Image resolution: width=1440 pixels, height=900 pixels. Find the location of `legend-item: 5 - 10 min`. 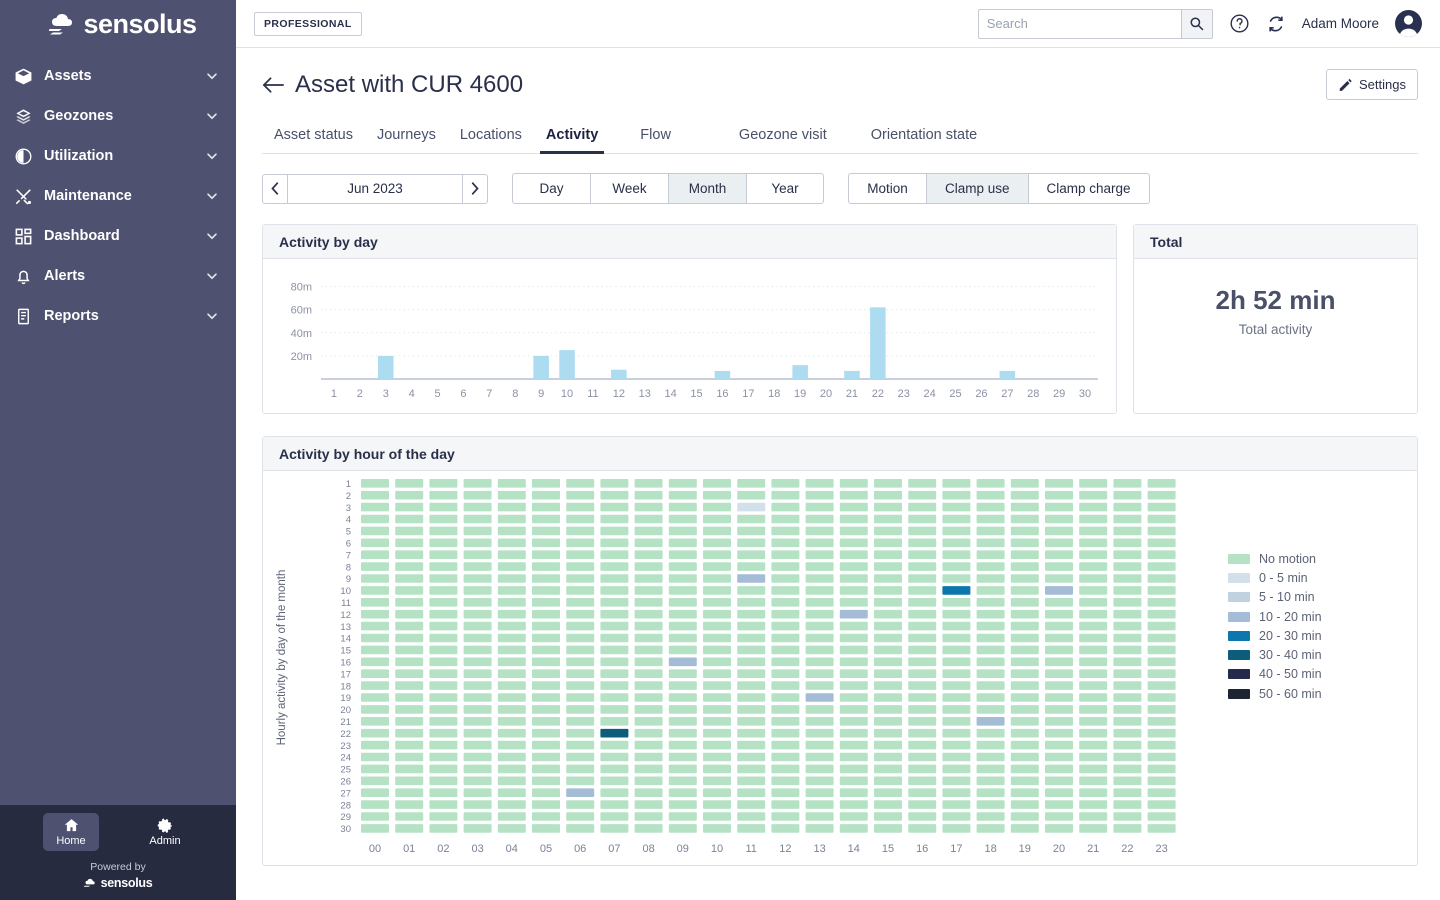

legend-item: 5 - 10 min is located at coordinates (1275, 597).